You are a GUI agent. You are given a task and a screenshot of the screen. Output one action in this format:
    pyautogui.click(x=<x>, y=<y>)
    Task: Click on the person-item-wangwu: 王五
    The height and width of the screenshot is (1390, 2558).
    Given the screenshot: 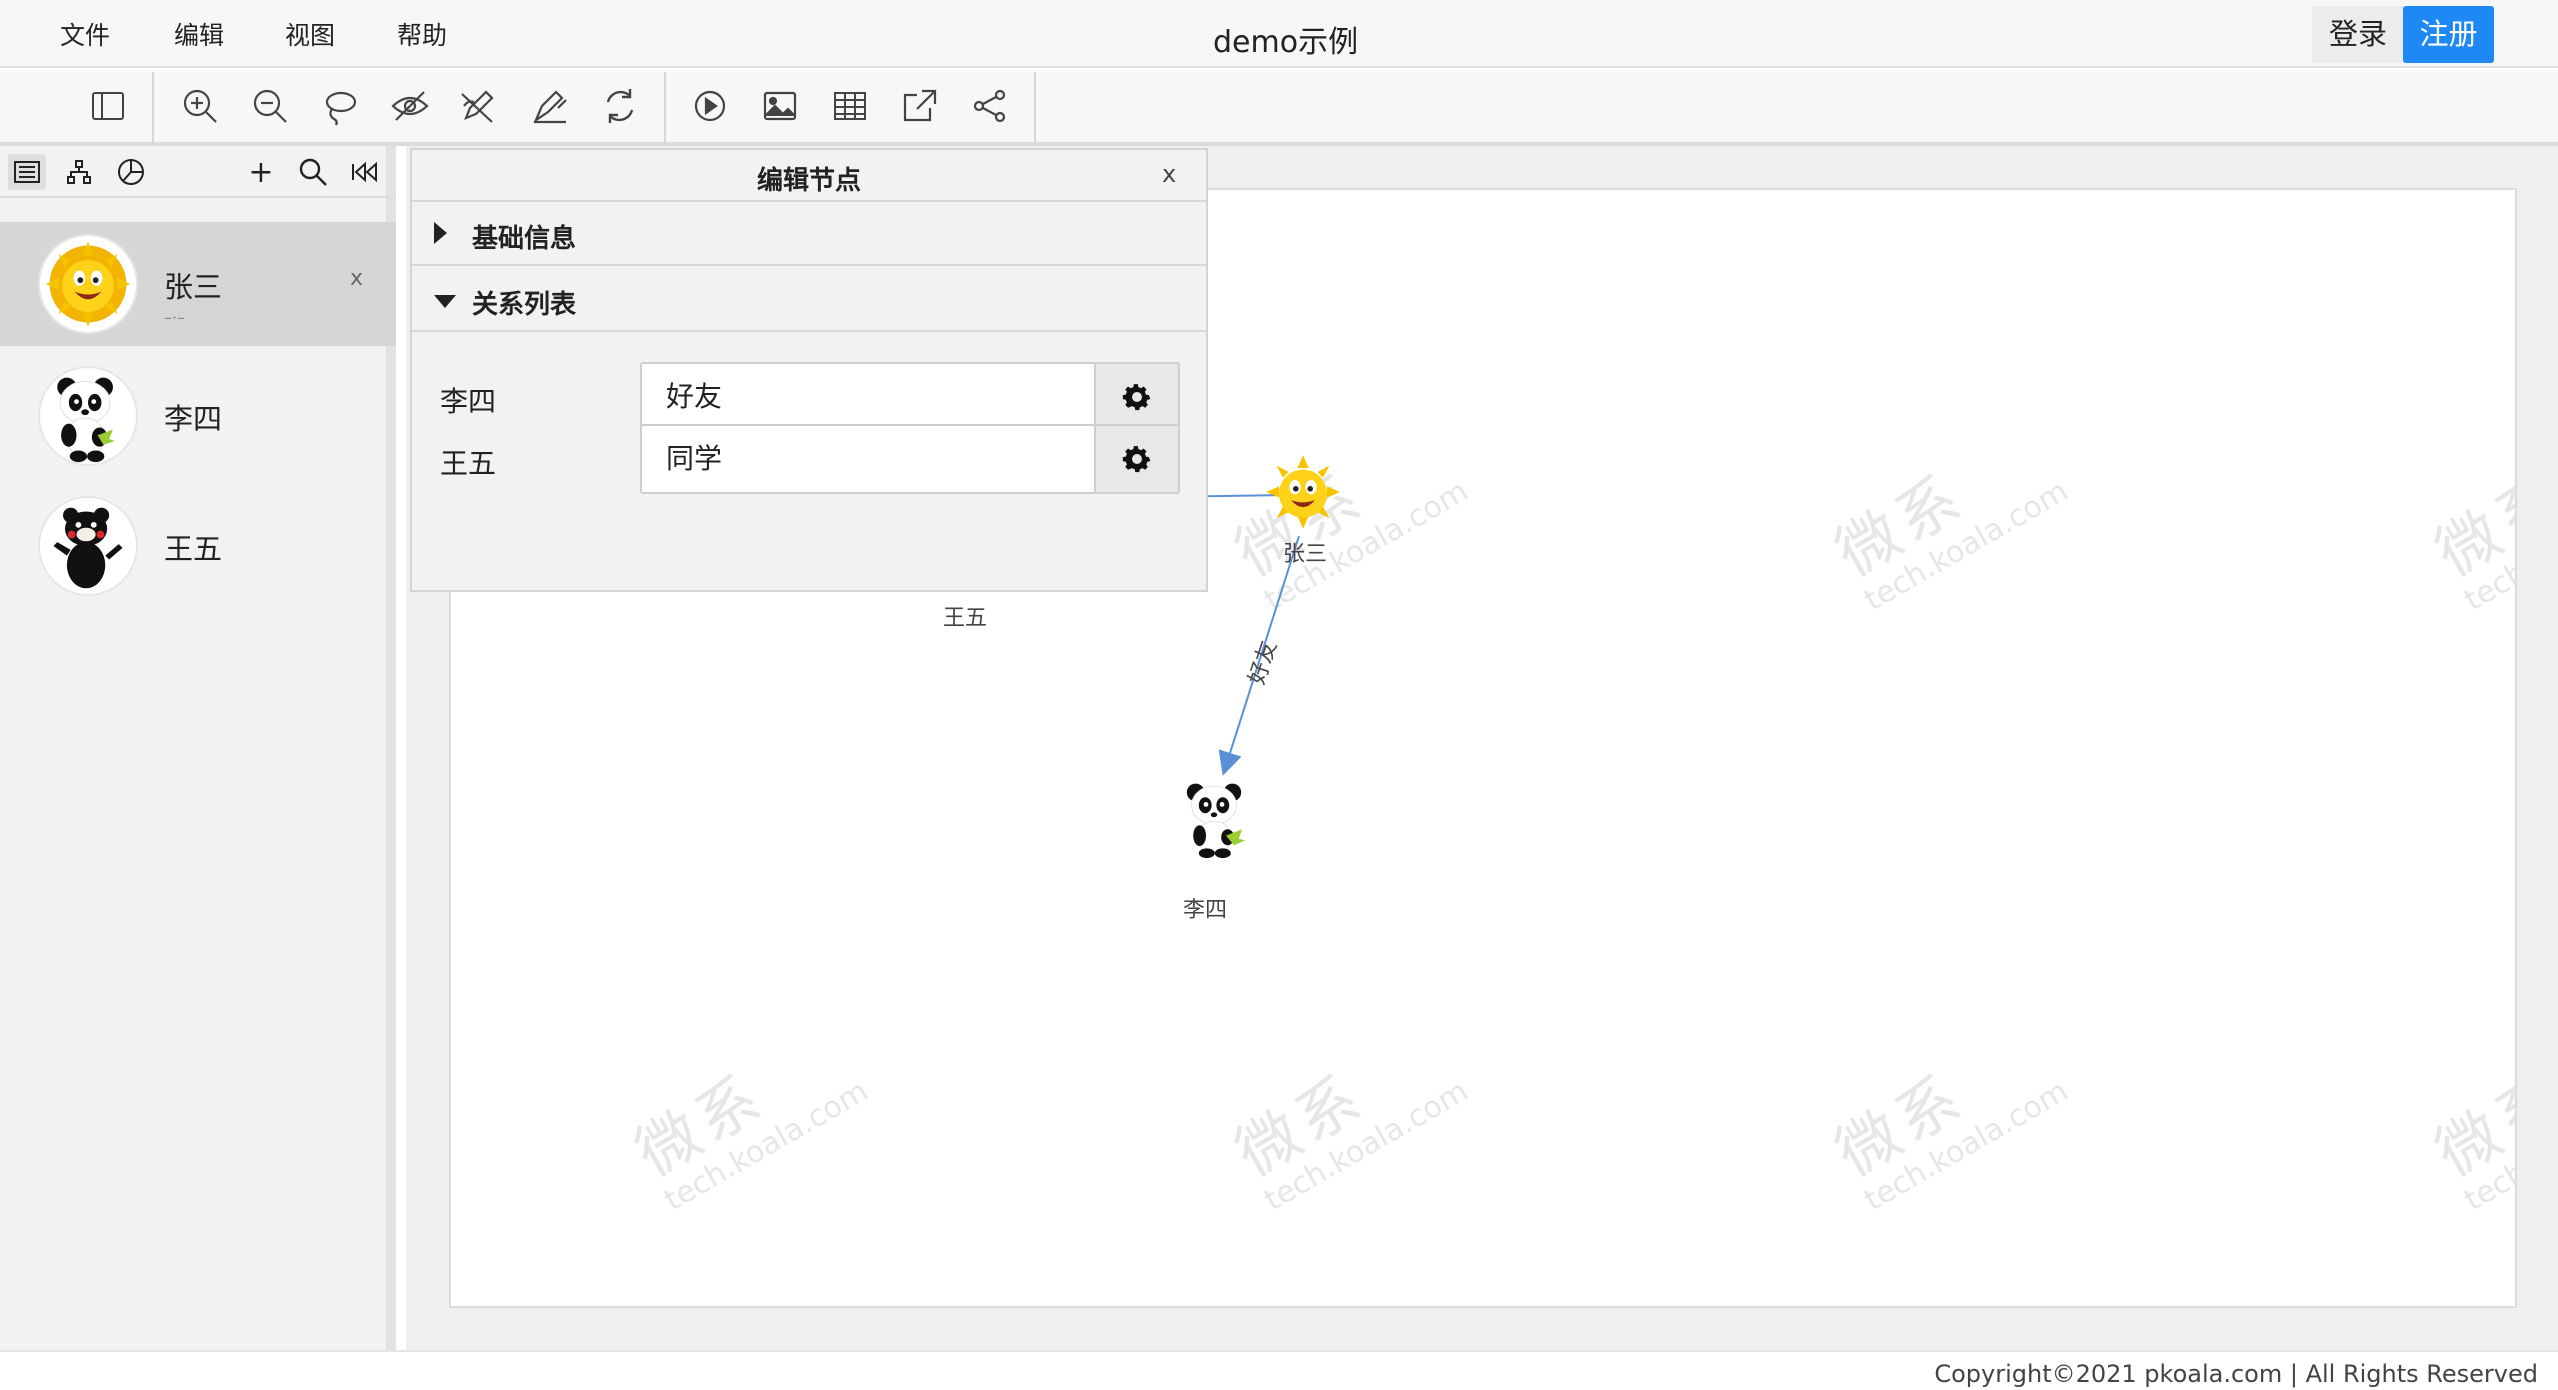 What is the action you would take?
    pyautogui.click(x=198, y=546)
    